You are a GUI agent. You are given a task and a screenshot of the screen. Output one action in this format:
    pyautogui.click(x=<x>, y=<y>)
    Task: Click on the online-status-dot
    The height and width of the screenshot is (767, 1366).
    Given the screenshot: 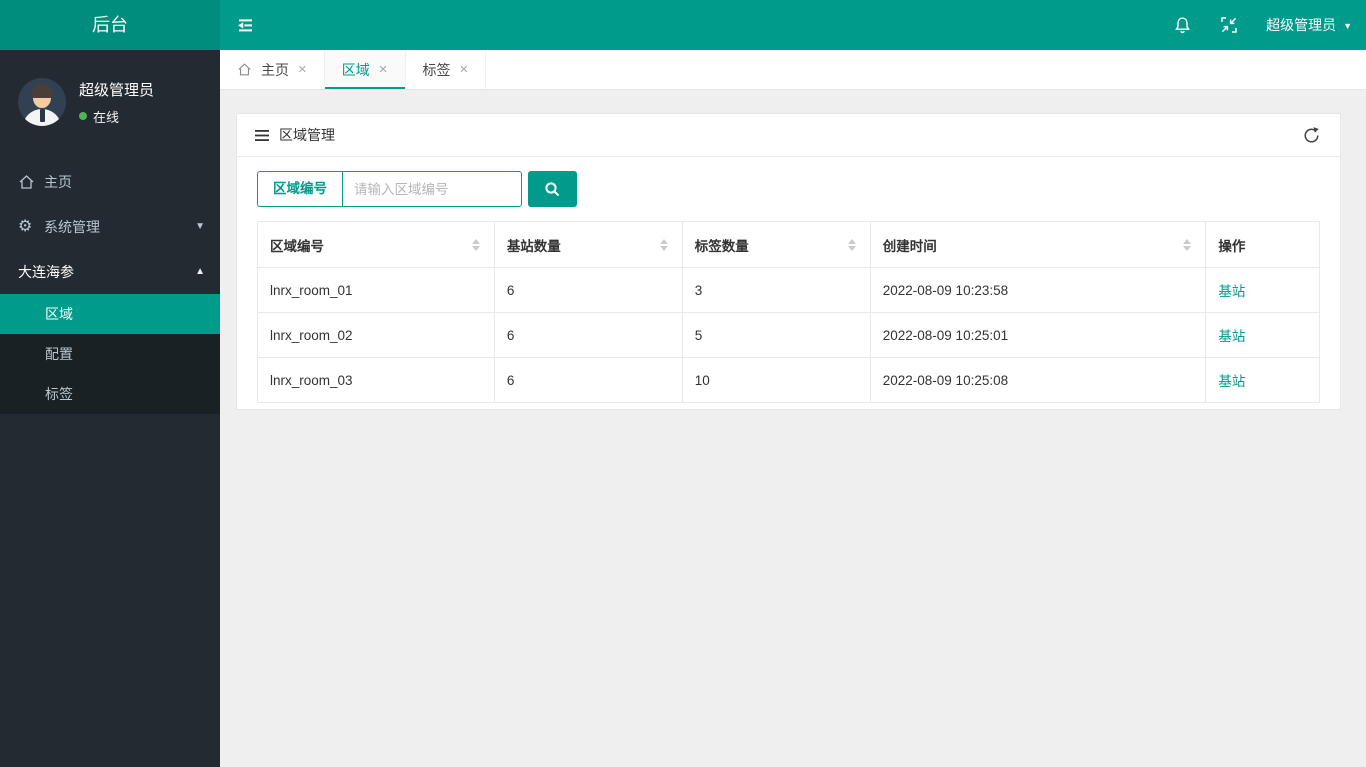 What is the action you would take?
    pyautogui.click(x=83, y=116)
    